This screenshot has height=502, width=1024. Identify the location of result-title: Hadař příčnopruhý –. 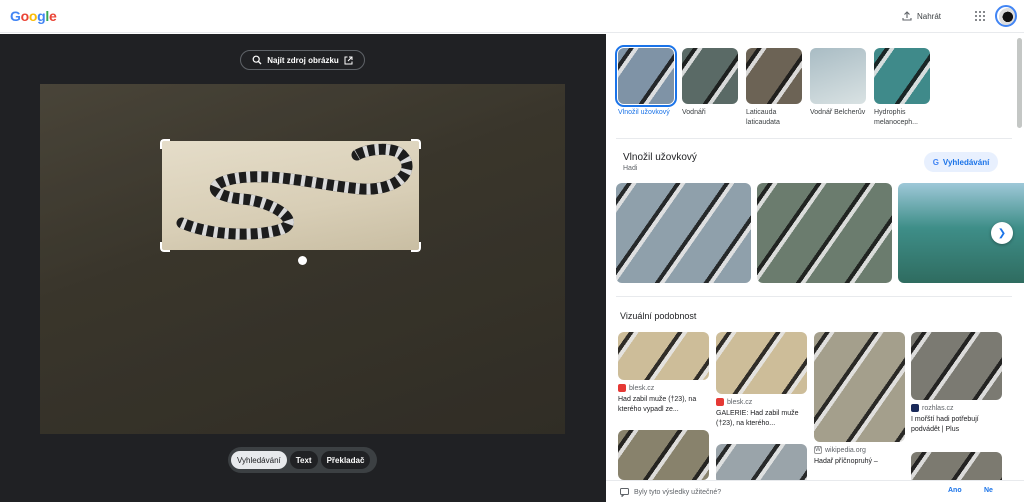
(846, 461).